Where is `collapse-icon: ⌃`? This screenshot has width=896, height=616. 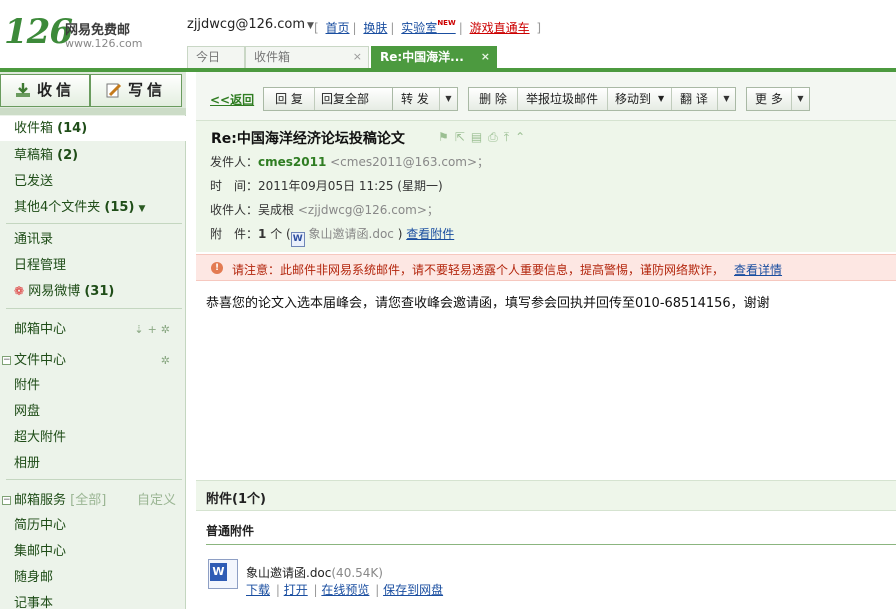
collapse-icon: ⌃ is located at coordinates (523, 137).